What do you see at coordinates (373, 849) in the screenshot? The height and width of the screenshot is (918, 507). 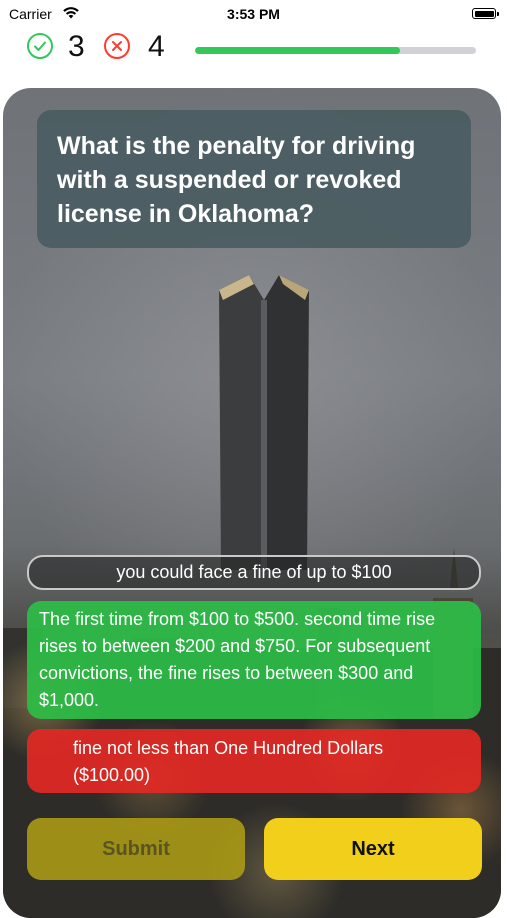 I see `next-button: Next` at bounding box center [373, 849].